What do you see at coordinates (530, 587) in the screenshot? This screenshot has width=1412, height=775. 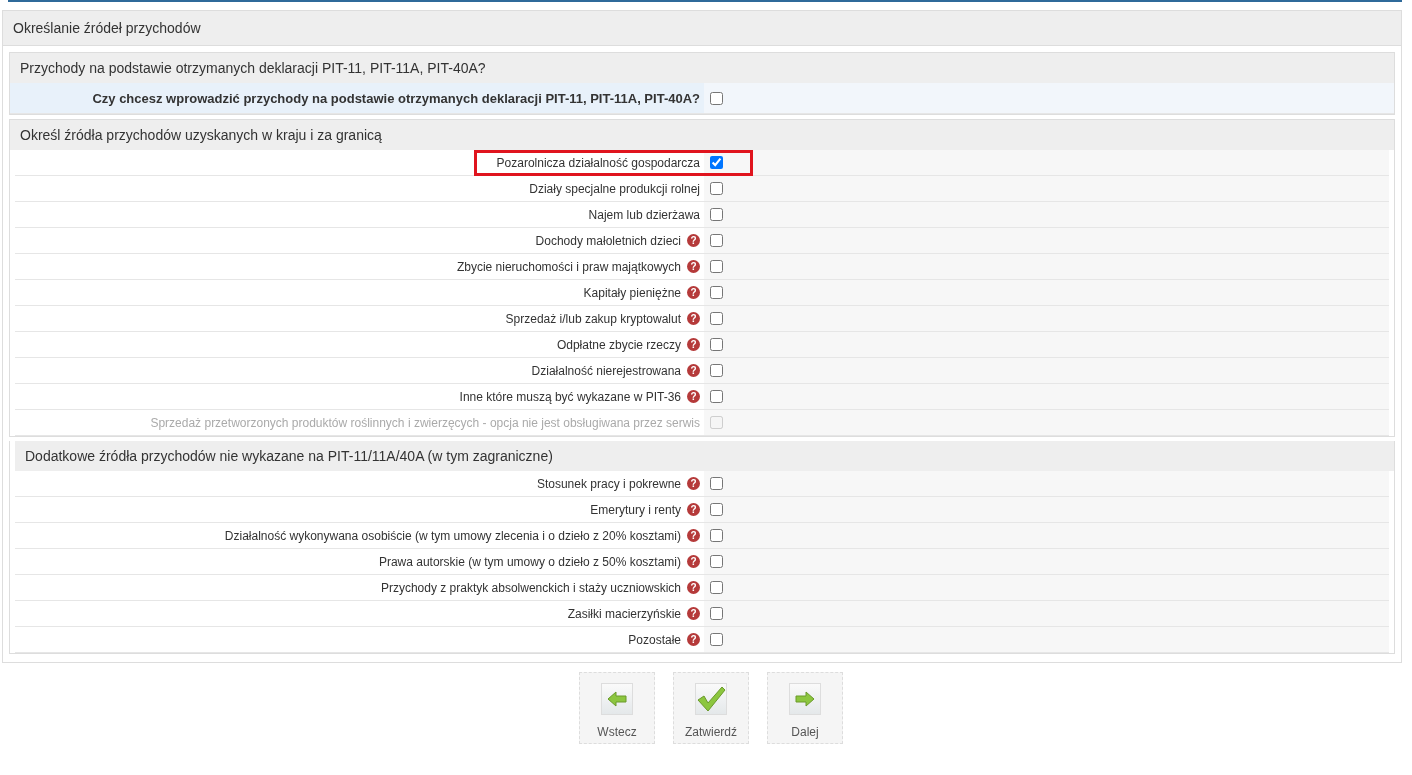 I see `option-label: Przychody z praktyk absolwenckich i staży uczniowskich` at bounding box center [530, 587].